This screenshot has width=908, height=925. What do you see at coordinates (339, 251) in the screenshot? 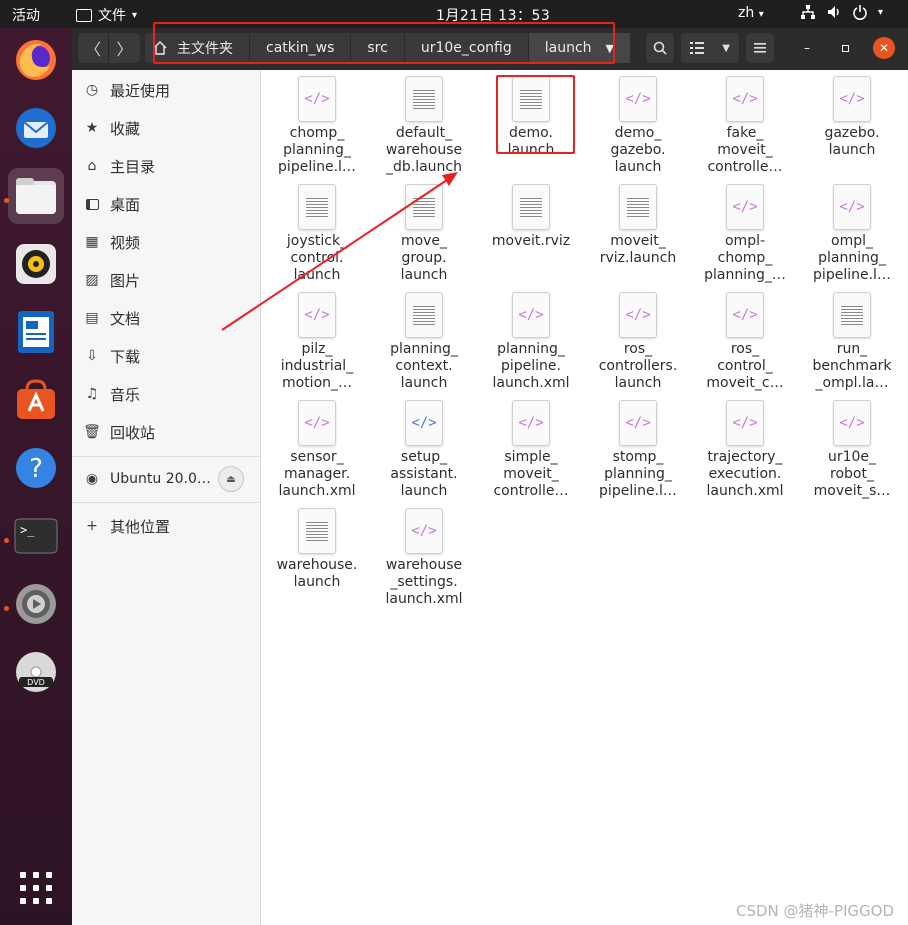
I see `annotation-arrow` at bounding box center [339, 251].